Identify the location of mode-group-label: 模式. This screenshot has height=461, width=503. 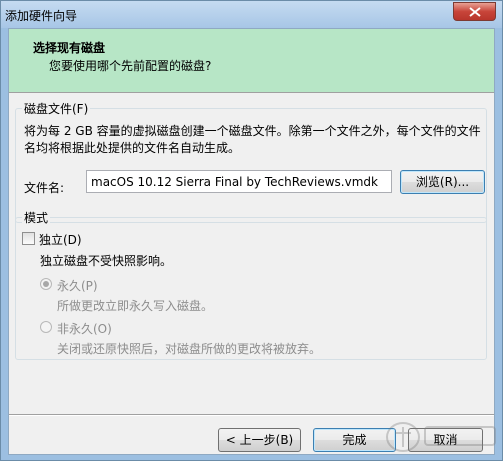
(36, 217).